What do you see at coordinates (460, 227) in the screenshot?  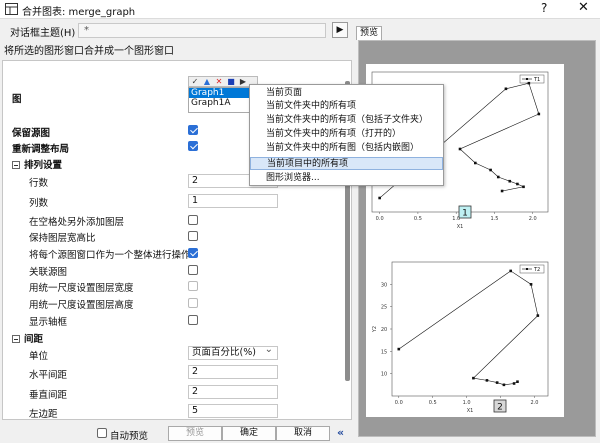 I see `x-axis-label: X1` at bounding box center [460, 227].